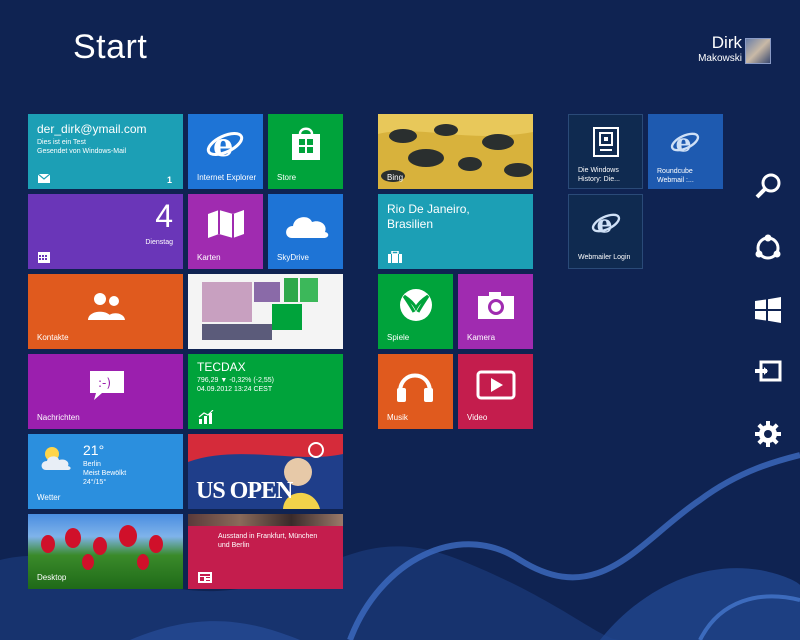  What do you see at coordinates (397, 417) in the screenshot?
I see `tile-musik-label: Musik` at bounding box center [397, 417].